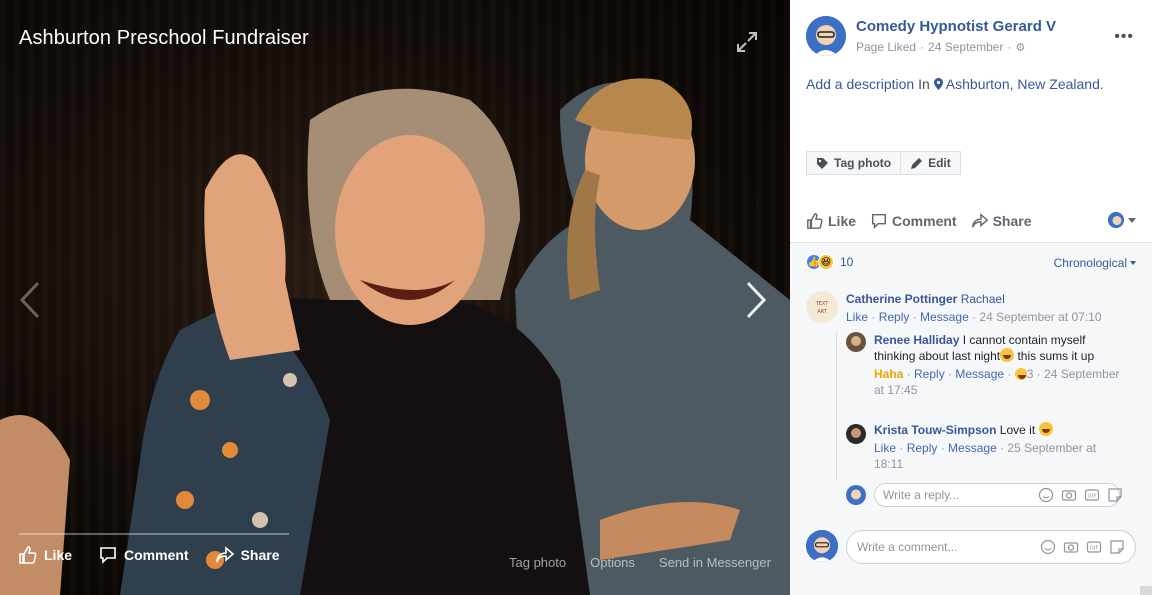 The height and width of the screenshot is (595, 1152). What do you see at coordinates (846, 262) in the screenshot?
I see `reaction-count: 10` at bounding box center [846, 262].